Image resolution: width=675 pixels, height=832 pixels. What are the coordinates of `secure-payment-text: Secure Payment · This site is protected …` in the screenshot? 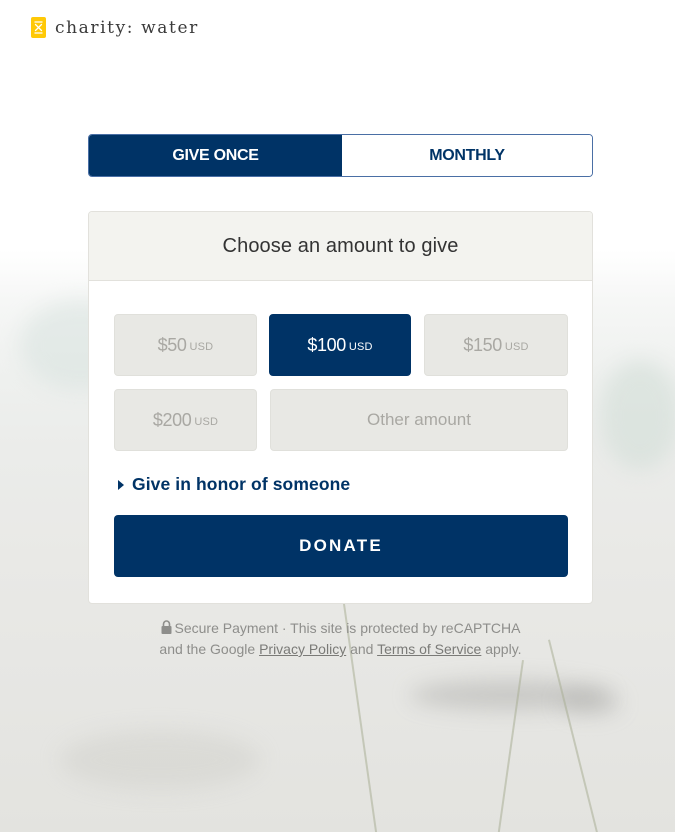 It's located at (347, 628).